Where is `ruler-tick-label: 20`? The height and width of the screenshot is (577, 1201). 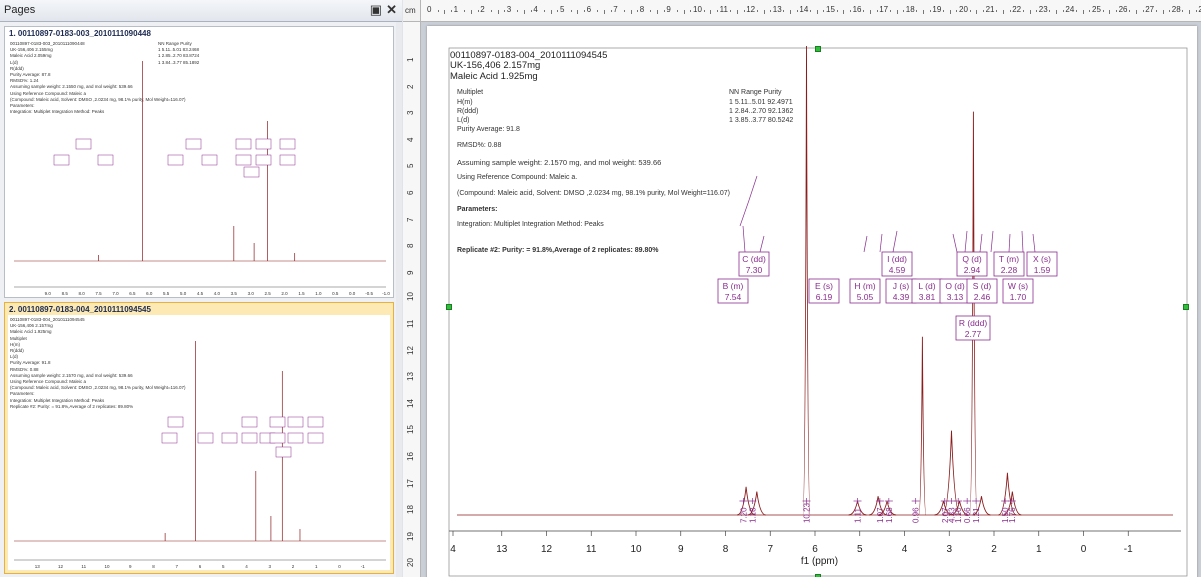
ruler-tick-label: 20 is located at coordinates (963, 9).